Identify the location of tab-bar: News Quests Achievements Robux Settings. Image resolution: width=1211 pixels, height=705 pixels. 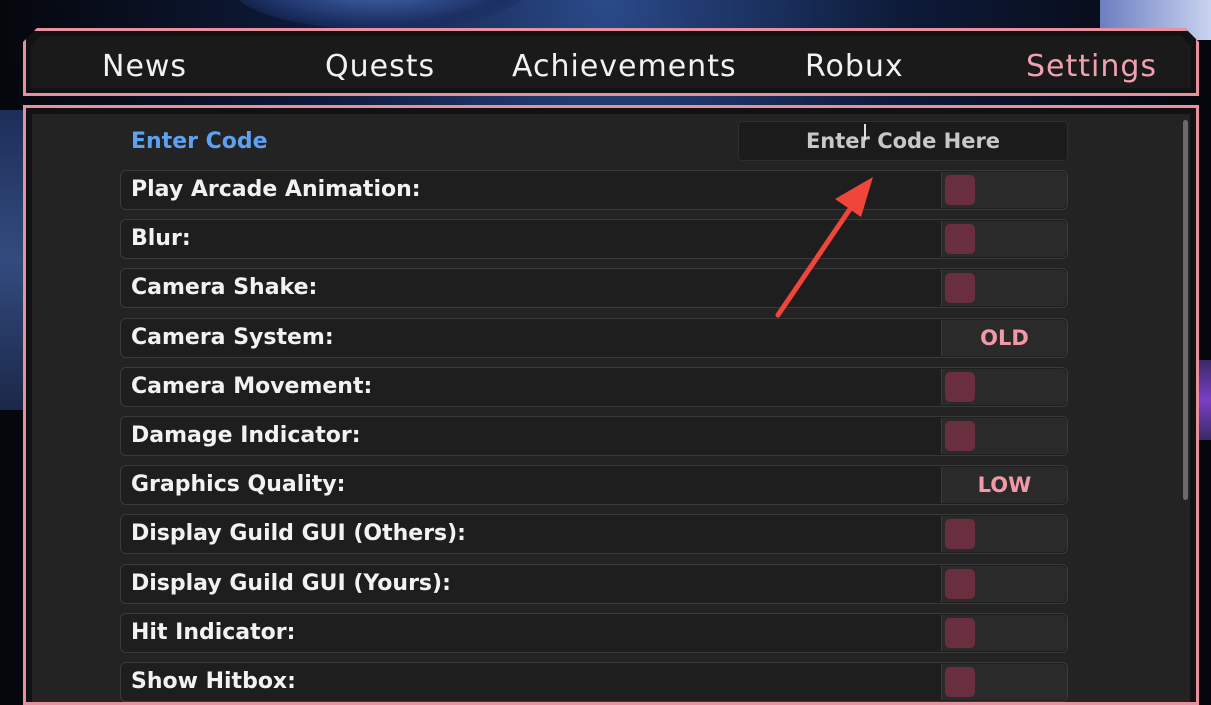
(611, 62).